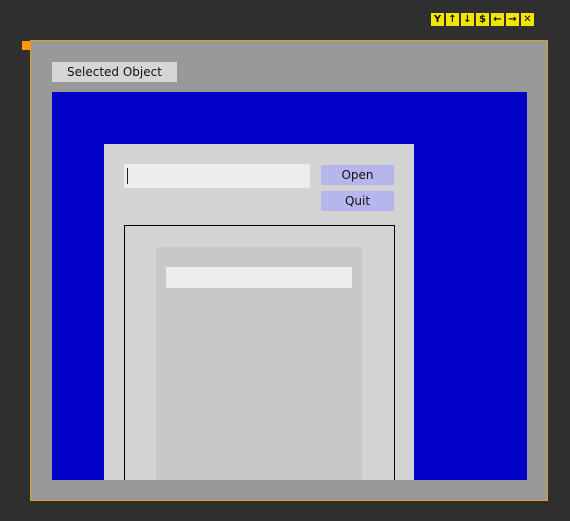  Describe the element at coordinates (512, 19) in the screenshot. I see `arrow-right-icon: →` at that location.